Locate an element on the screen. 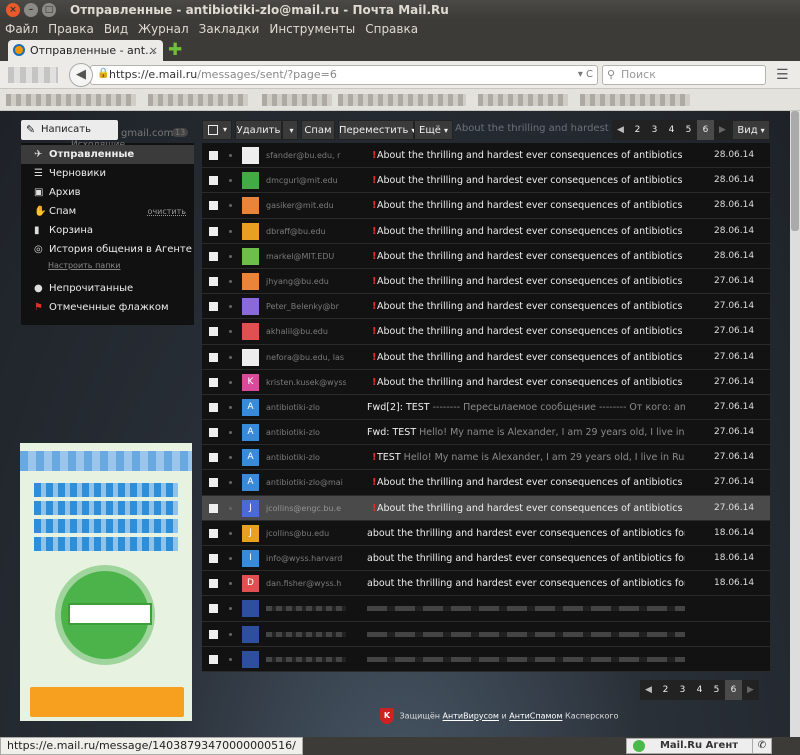  filter-unread: ● Непрочитанные is located at coordinates (107, 288).